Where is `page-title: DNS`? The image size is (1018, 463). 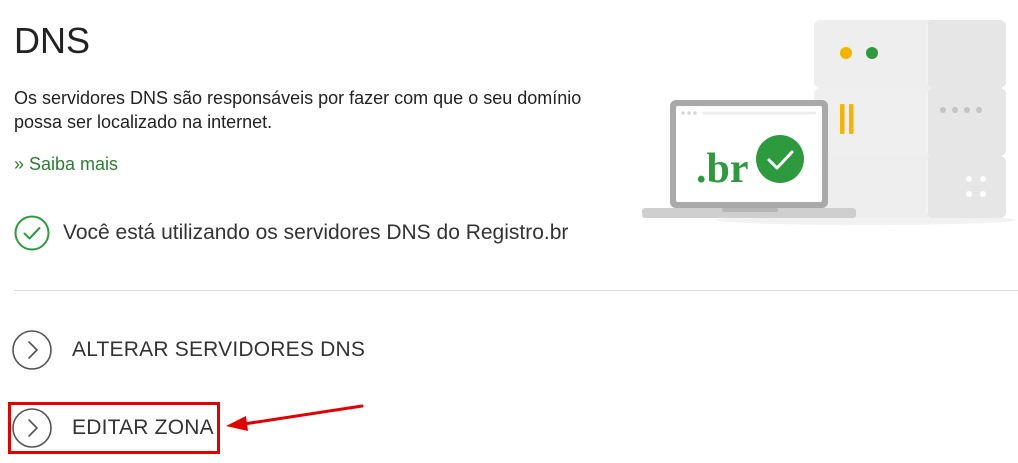
page-title: DNS is located at coordinates (52, 40).